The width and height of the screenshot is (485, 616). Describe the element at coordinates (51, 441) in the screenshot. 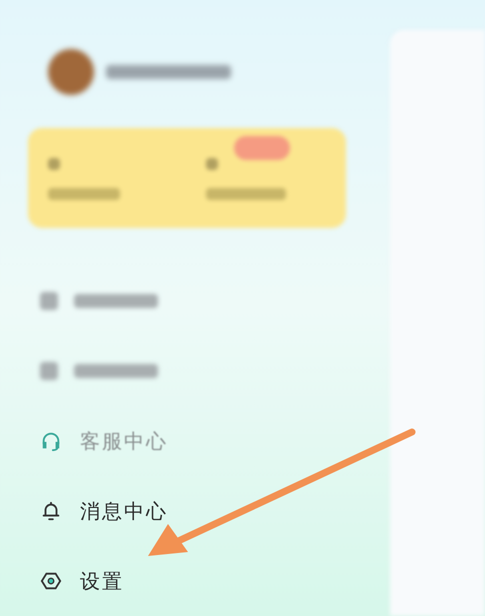

I see `headset-icon` at that location.